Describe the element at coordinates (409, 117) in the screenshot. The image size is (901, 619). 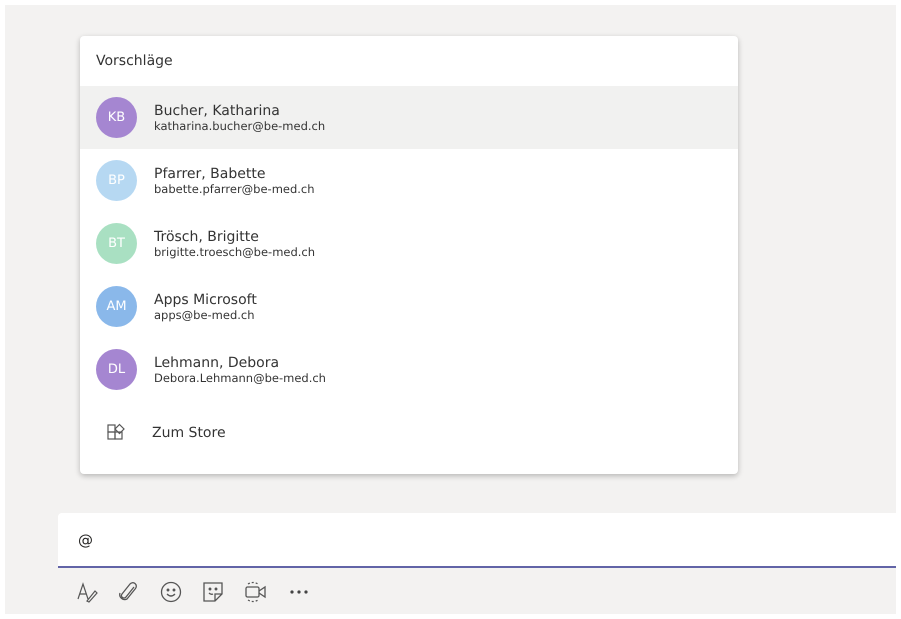
I see `suggestion-item: KB Bucher, Katharina katharina.bucher@be-med.ch` at that location.